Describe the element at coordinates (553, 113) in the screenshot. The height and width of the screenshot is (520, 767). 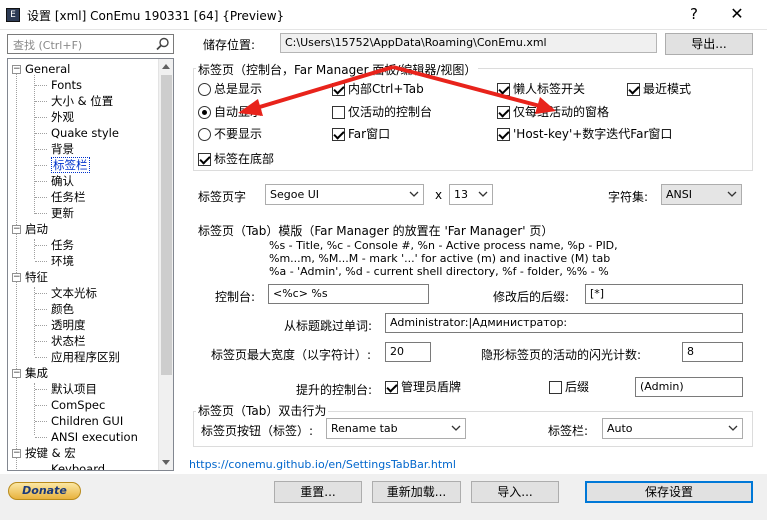
I see `checkbox-only-active-panes: 仅每组活动的窗格` at that location.